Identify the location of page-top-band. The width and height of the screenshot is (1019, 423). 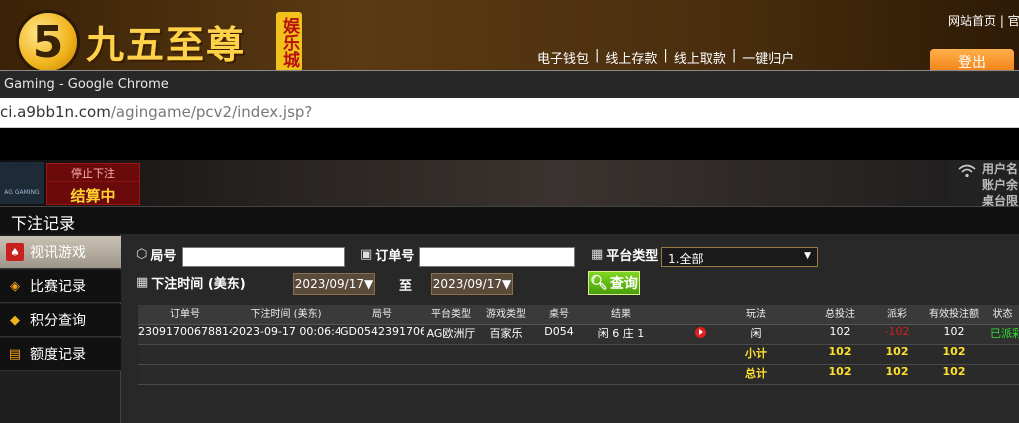
(509, 144).